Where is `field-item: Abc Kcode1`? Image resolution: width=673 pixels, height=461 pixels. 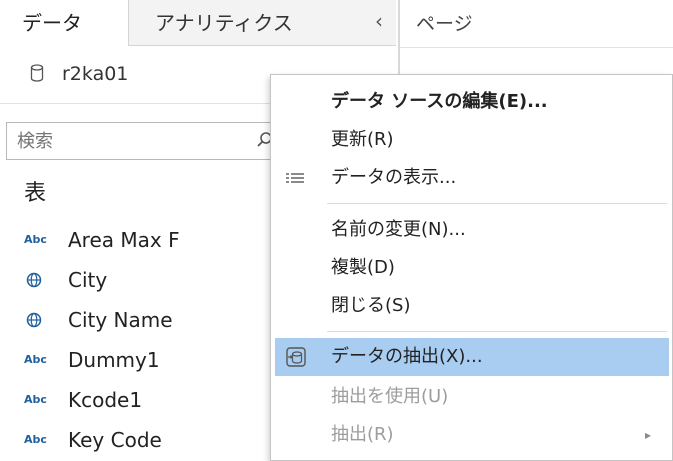 field-item: Abc Kcode1 is located at coordinates (154, 400).